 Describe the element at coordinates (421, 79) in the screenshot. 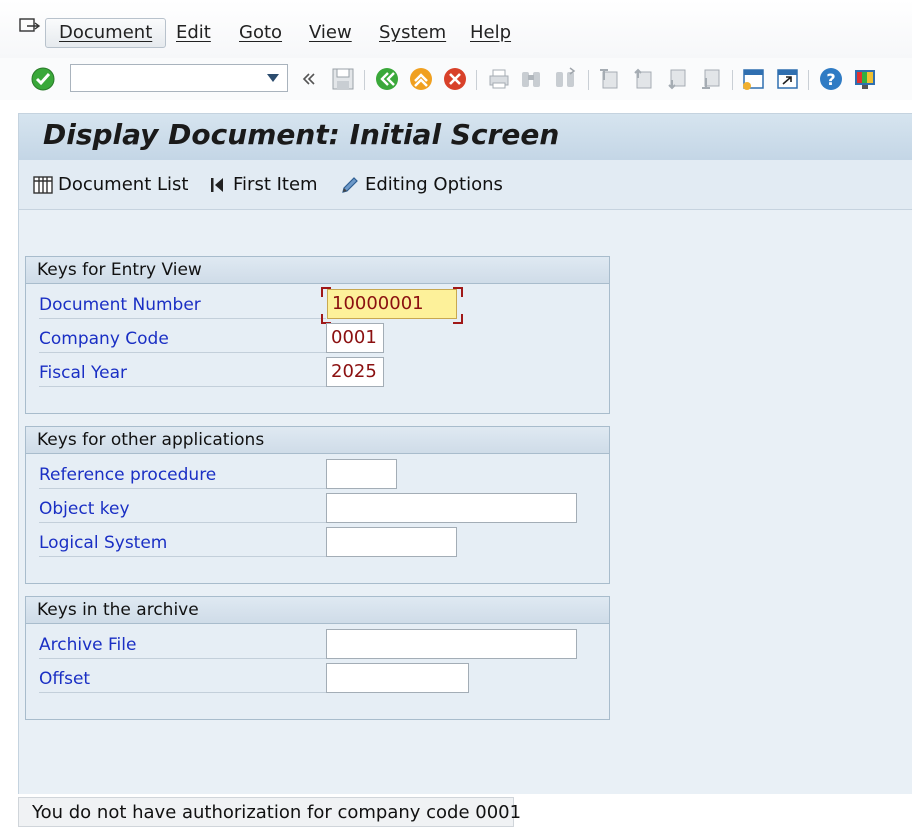

I see `exit-icon` at that location.